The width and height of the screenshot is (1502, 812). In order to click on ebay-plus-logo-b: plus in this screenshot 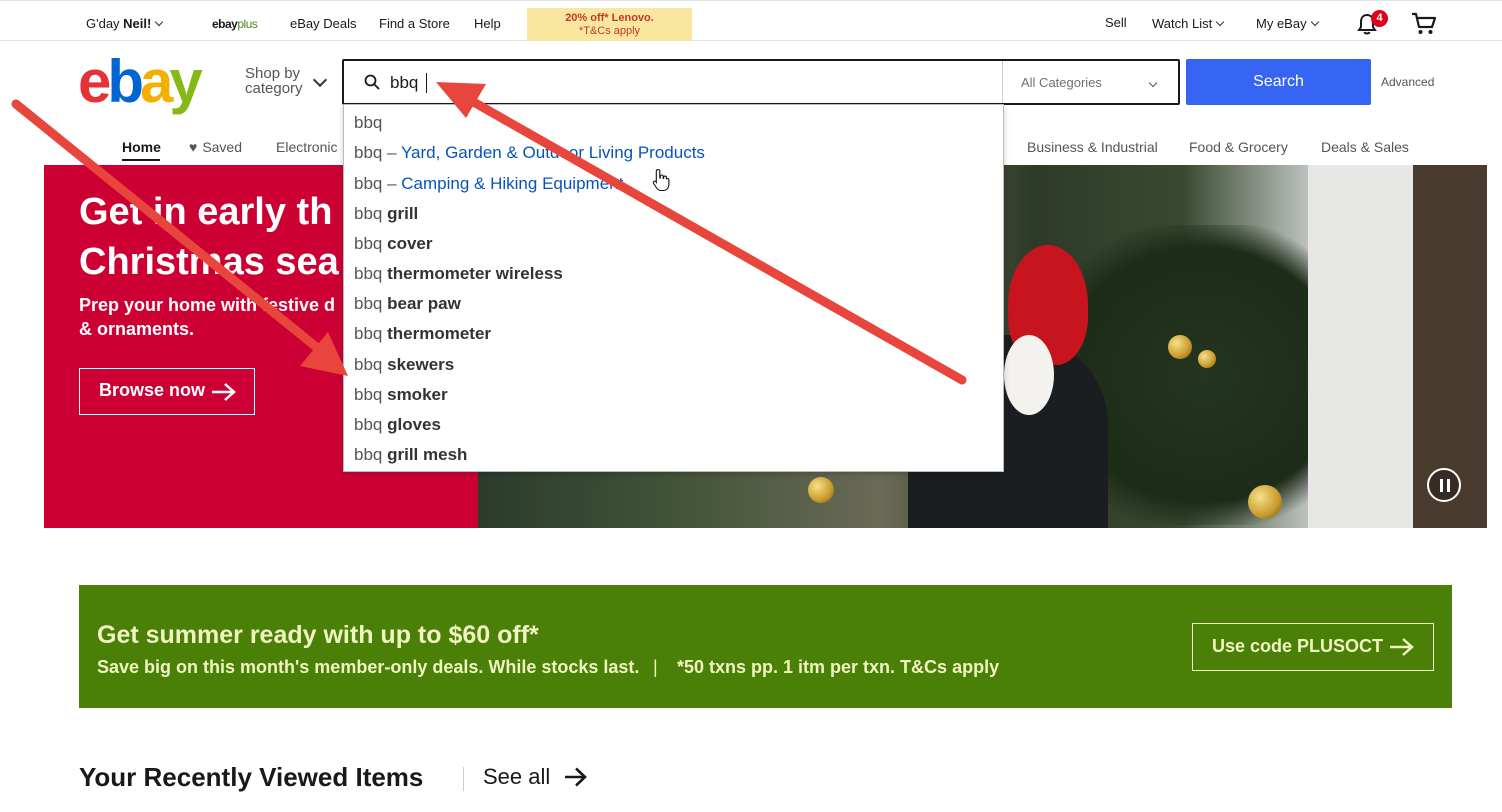, I will do `click(247, 24)`.